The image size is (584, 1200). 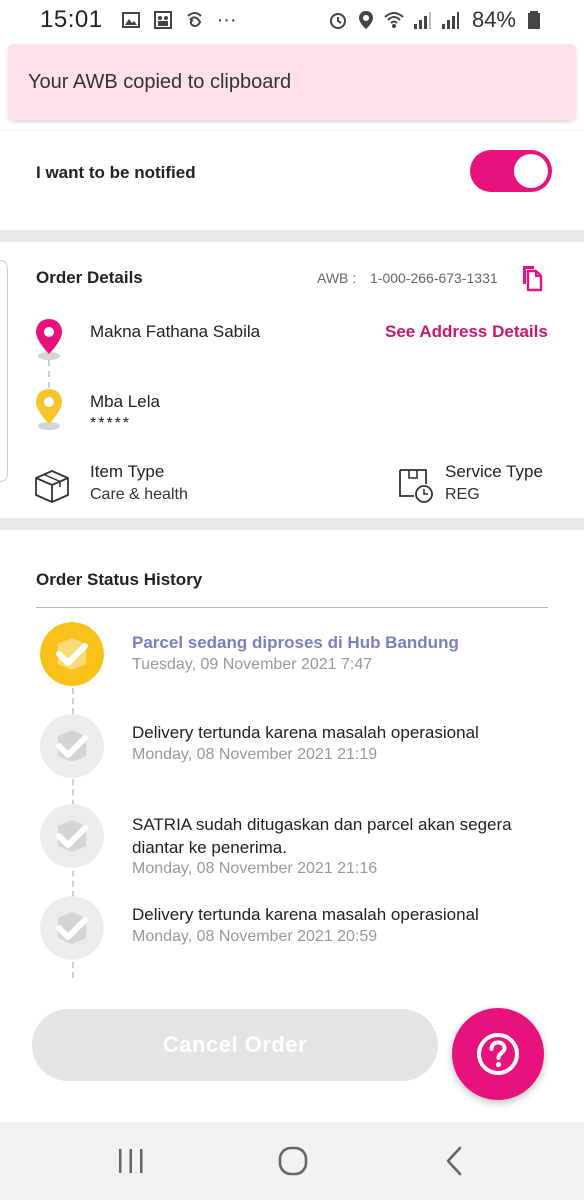 I want to click on package-icon, so click(x=52, y=486).